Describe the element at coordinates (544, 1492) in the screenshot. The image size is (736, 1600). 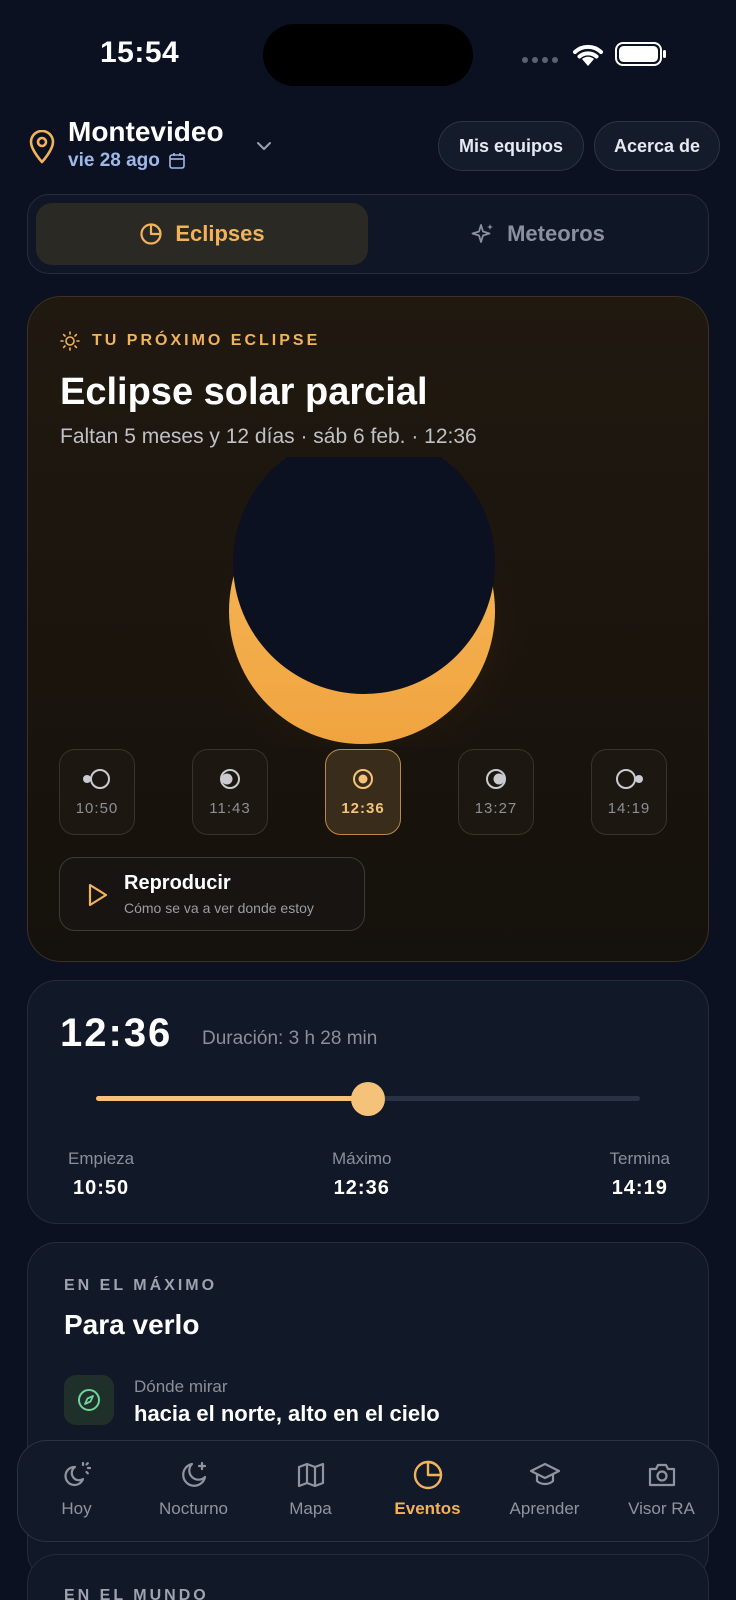
I see `tab-aprender: Aprender` at that location.